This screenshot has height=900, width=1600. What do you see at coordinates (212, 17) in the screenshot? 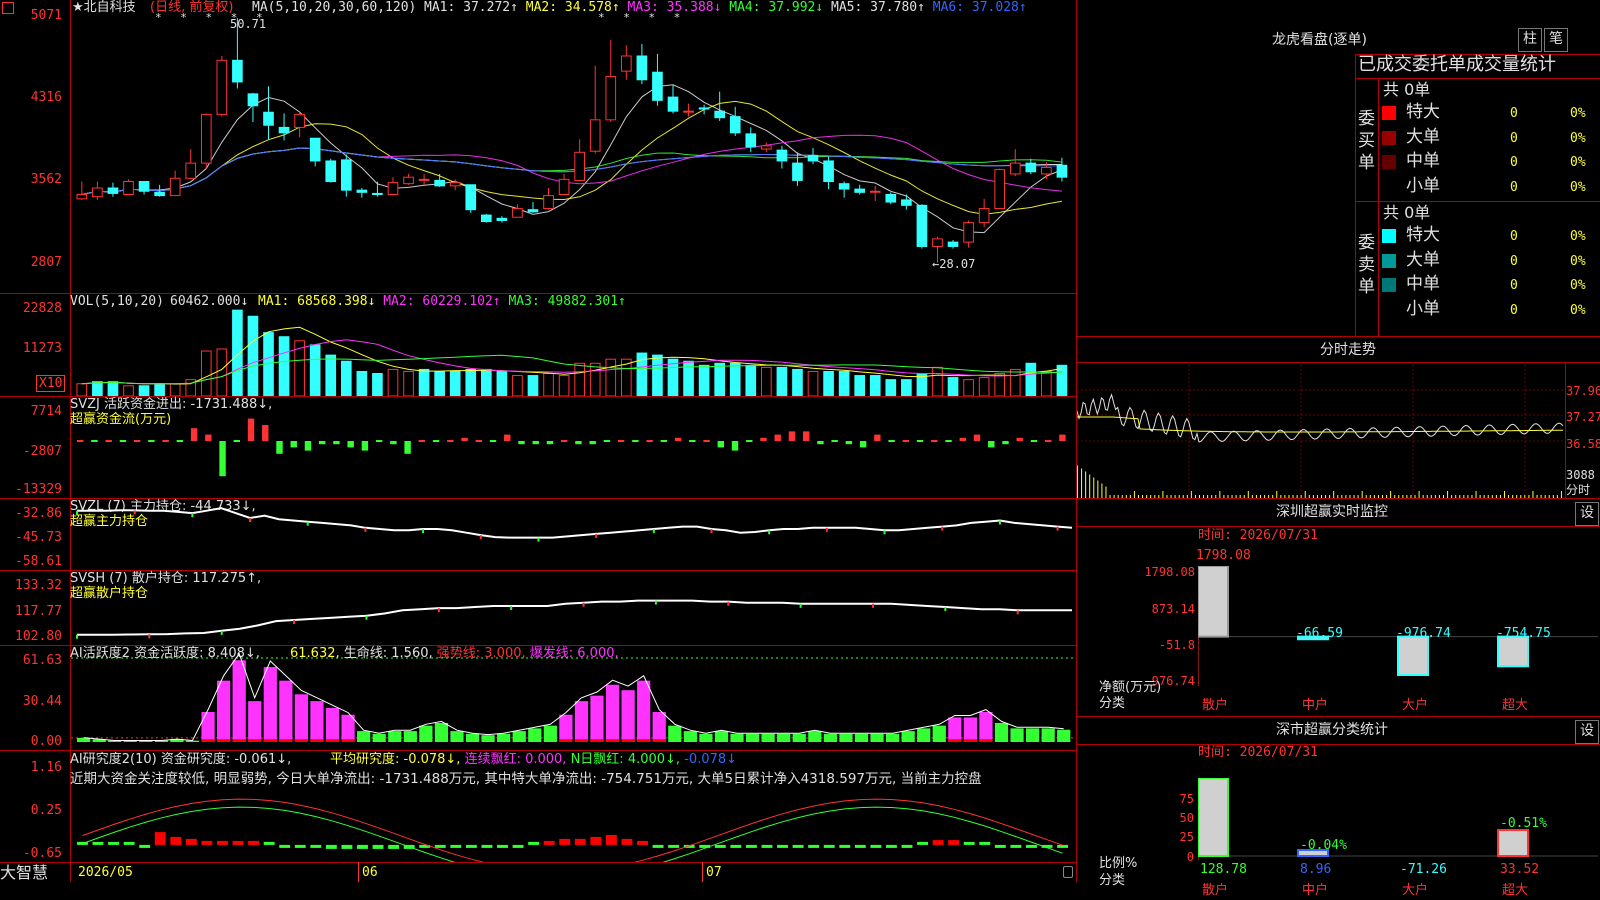
I see `signal-stars: * * * * *` at bounding box center [212, 17].